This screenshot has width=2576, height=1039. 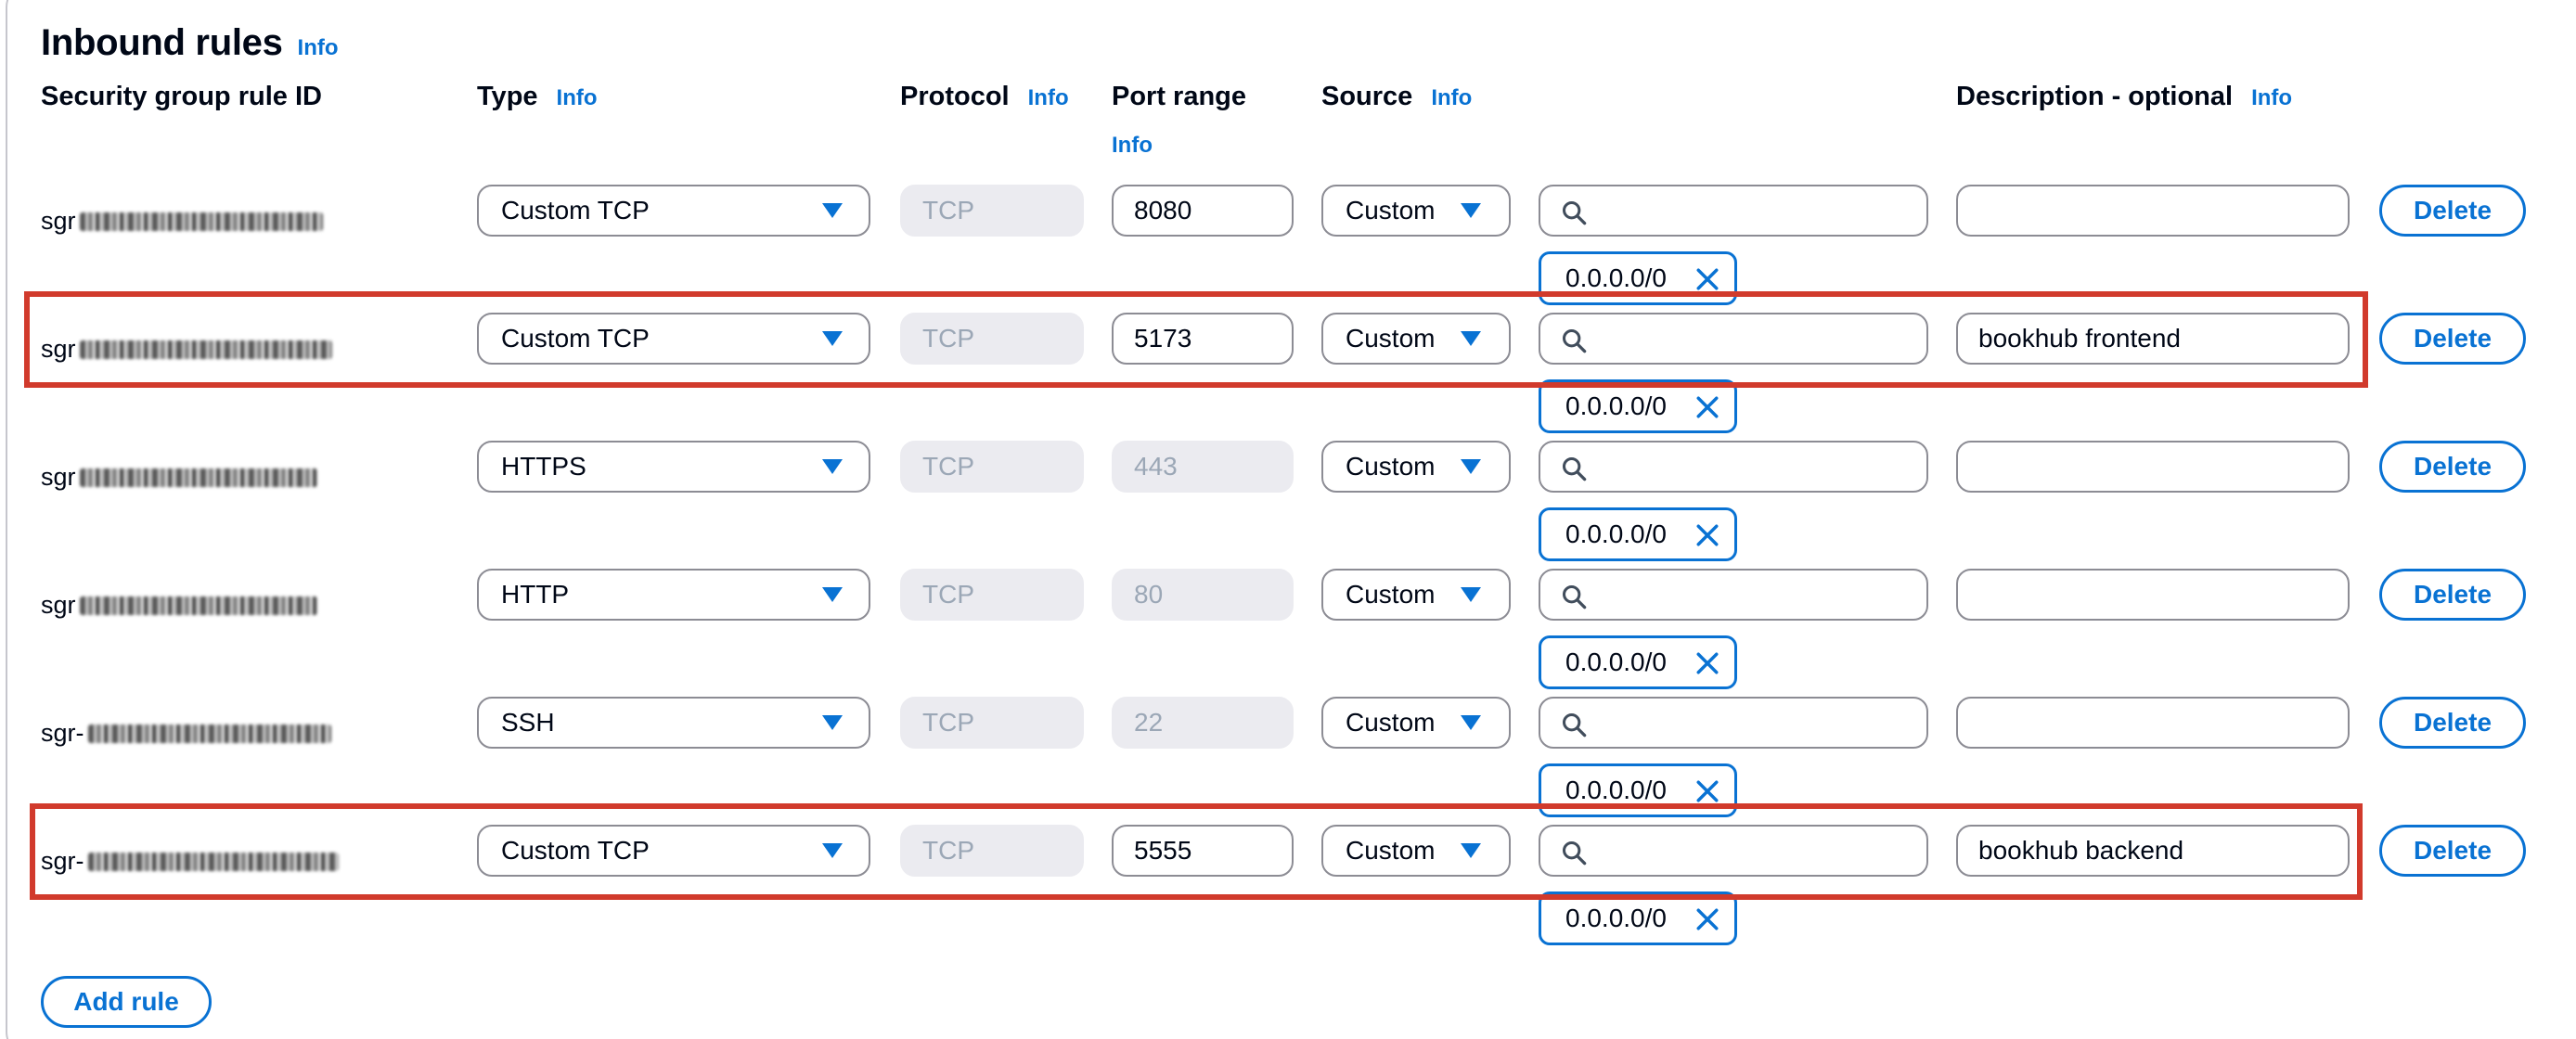 I want to click on description-info-link: Info, so click(x=2271, y=98).